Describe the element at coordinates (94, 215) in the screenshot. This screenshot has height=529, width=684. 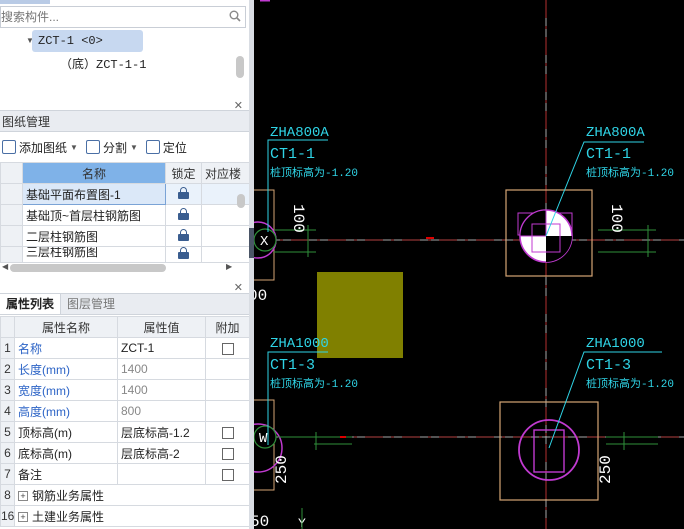
I see `drawing-name-cell: 基础顶~首层柱钢筋图` at that location.